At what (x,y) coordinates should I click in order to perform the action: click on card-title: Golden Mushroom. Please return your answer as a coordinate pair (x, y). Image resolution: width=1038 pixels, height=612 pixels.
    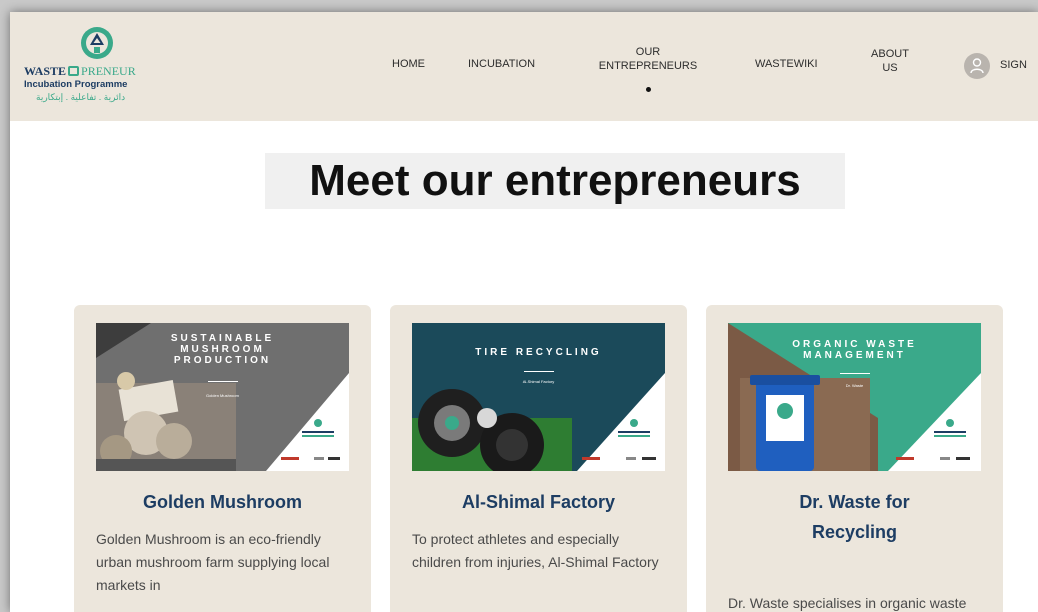
    Looking at the image, I should click on (222, 502).